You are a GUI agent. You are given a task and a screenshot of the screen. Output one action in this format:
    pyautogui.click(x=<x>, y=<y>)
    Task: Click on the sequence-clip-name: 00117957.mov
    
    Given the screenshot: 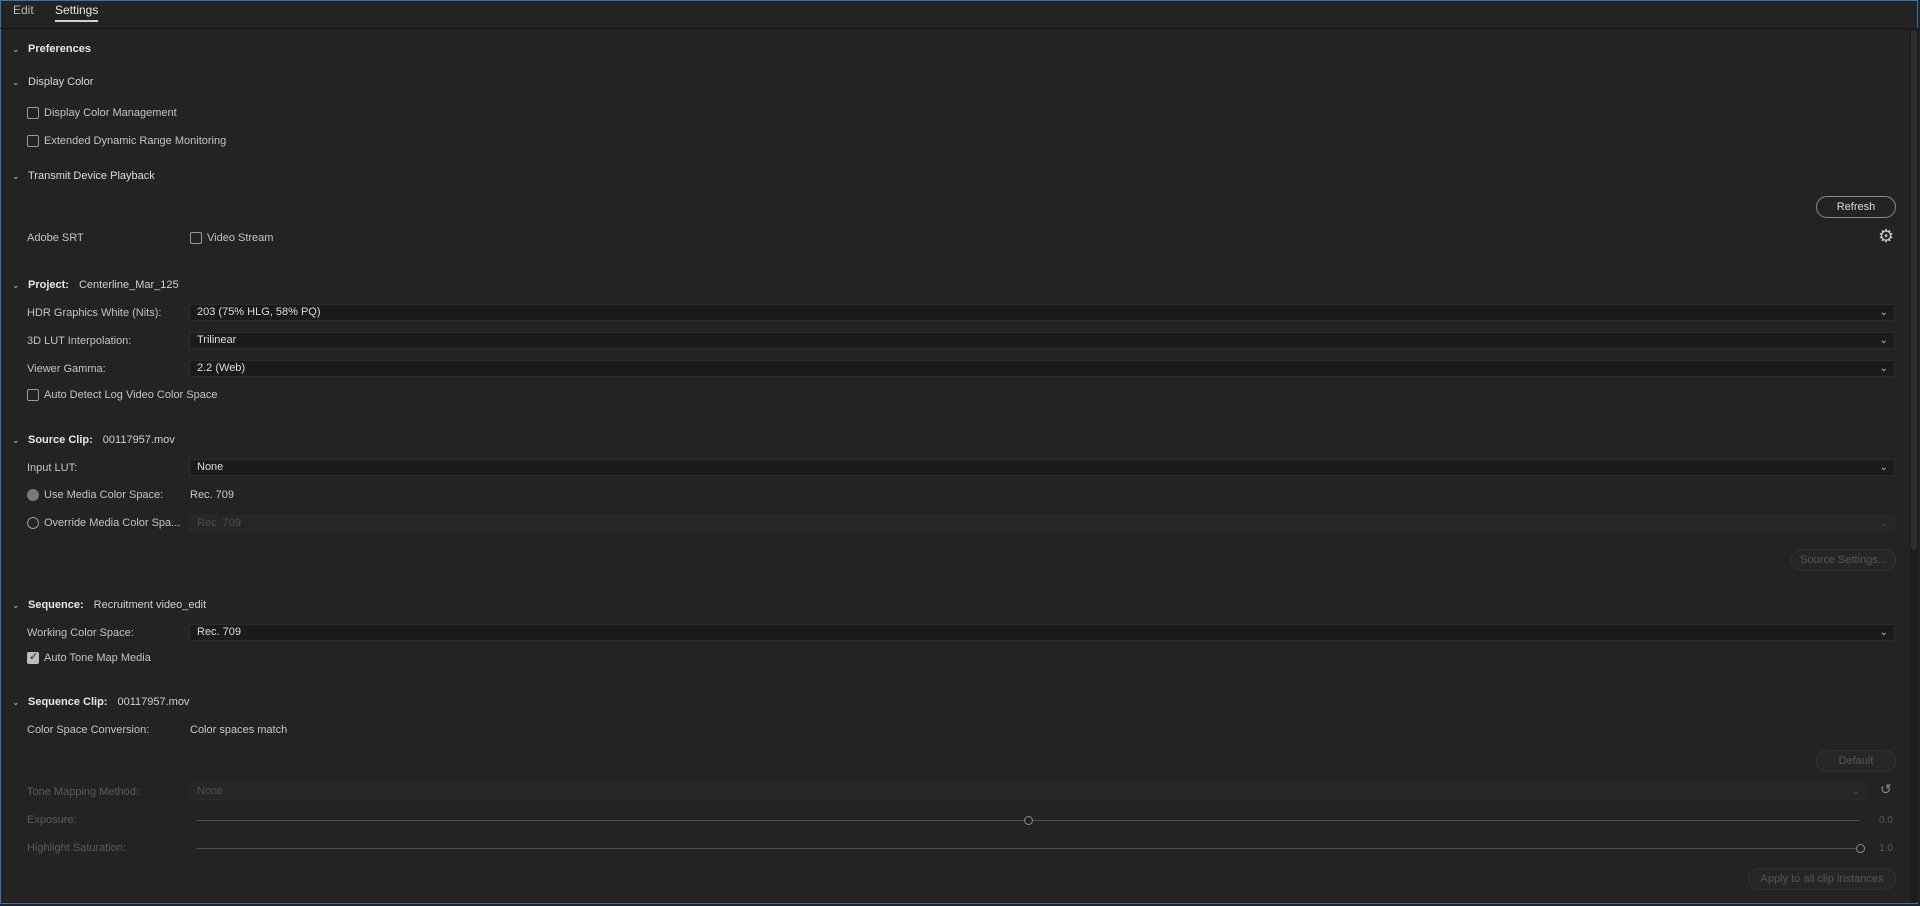 What is the action you would take?
    pyautogui.click(x=153, y=702)
    